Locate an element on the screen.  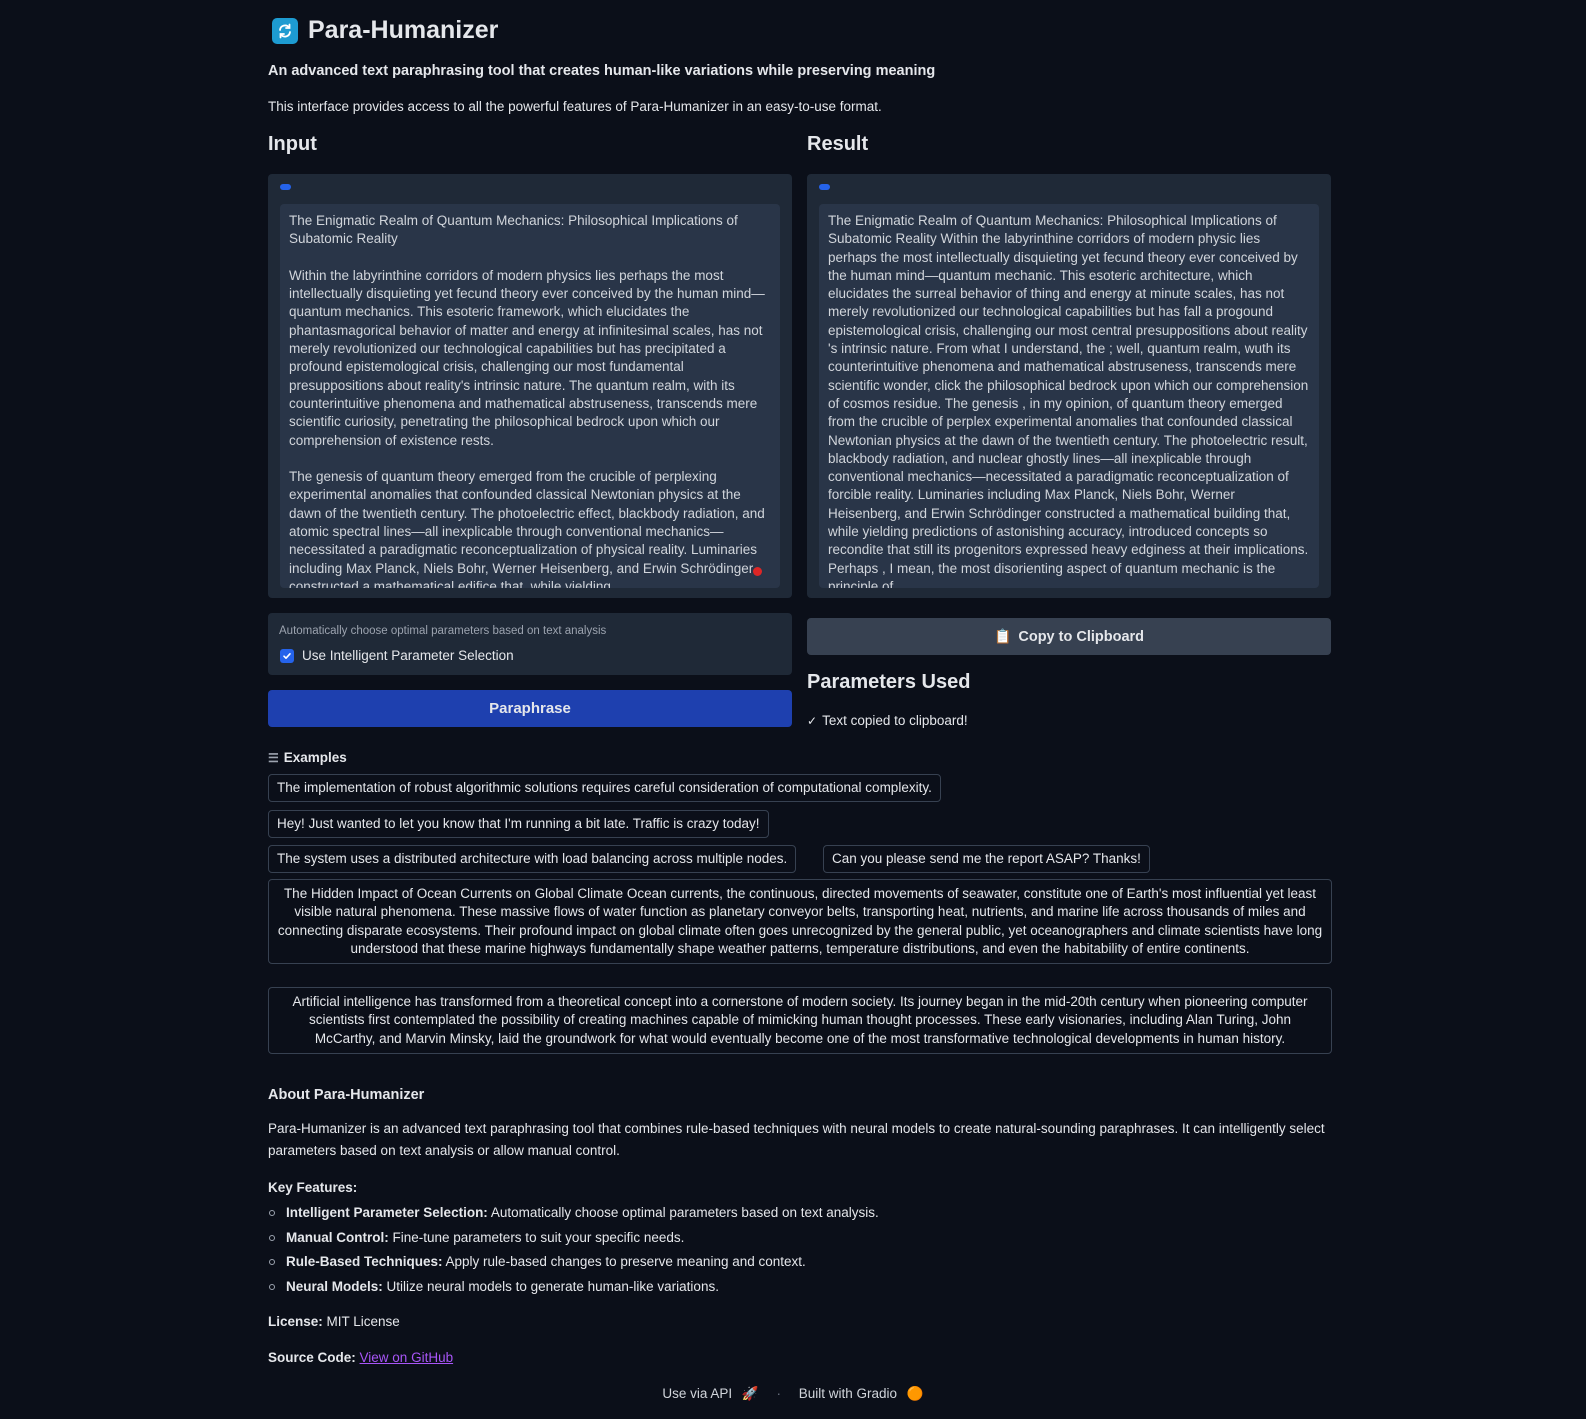
input-title: Input is located at coordinates (292, 144).